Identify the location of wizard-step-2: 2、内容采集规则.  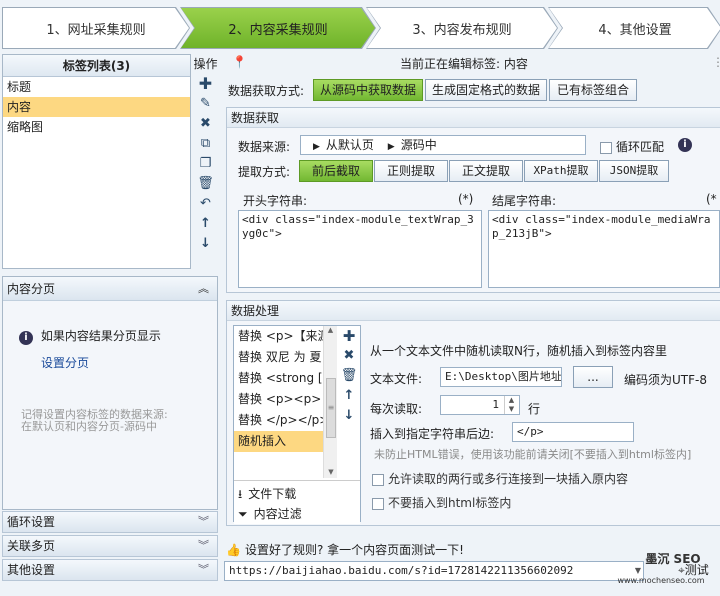
(278, 28).